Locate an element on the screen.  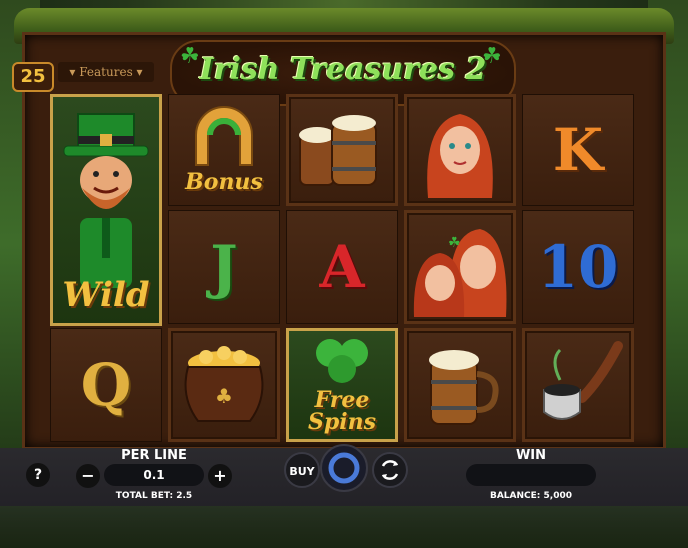
buy-button: BUY is located at coordinates (302, 470).